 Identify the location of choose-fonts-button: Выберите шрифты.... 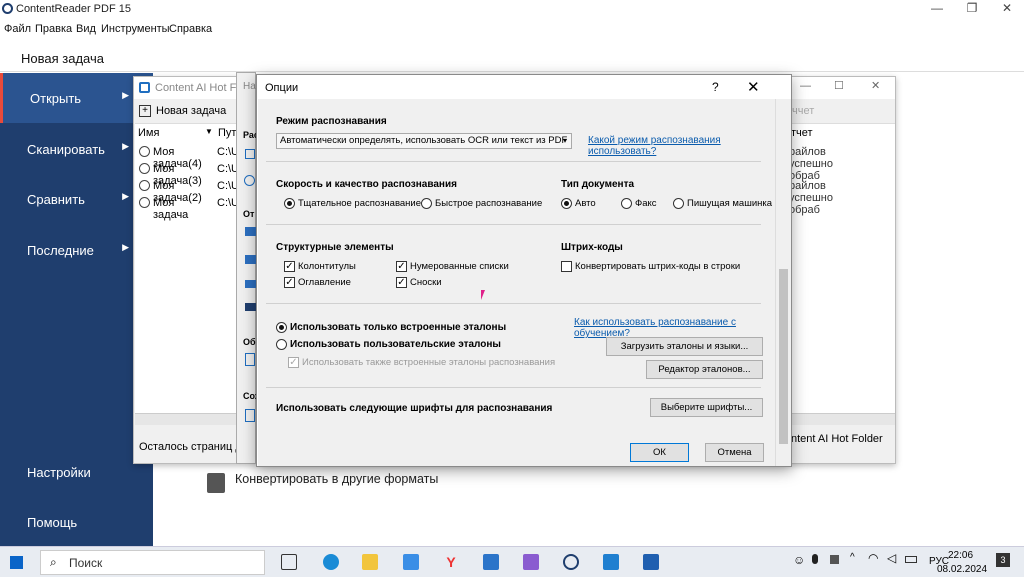
(706, 407).